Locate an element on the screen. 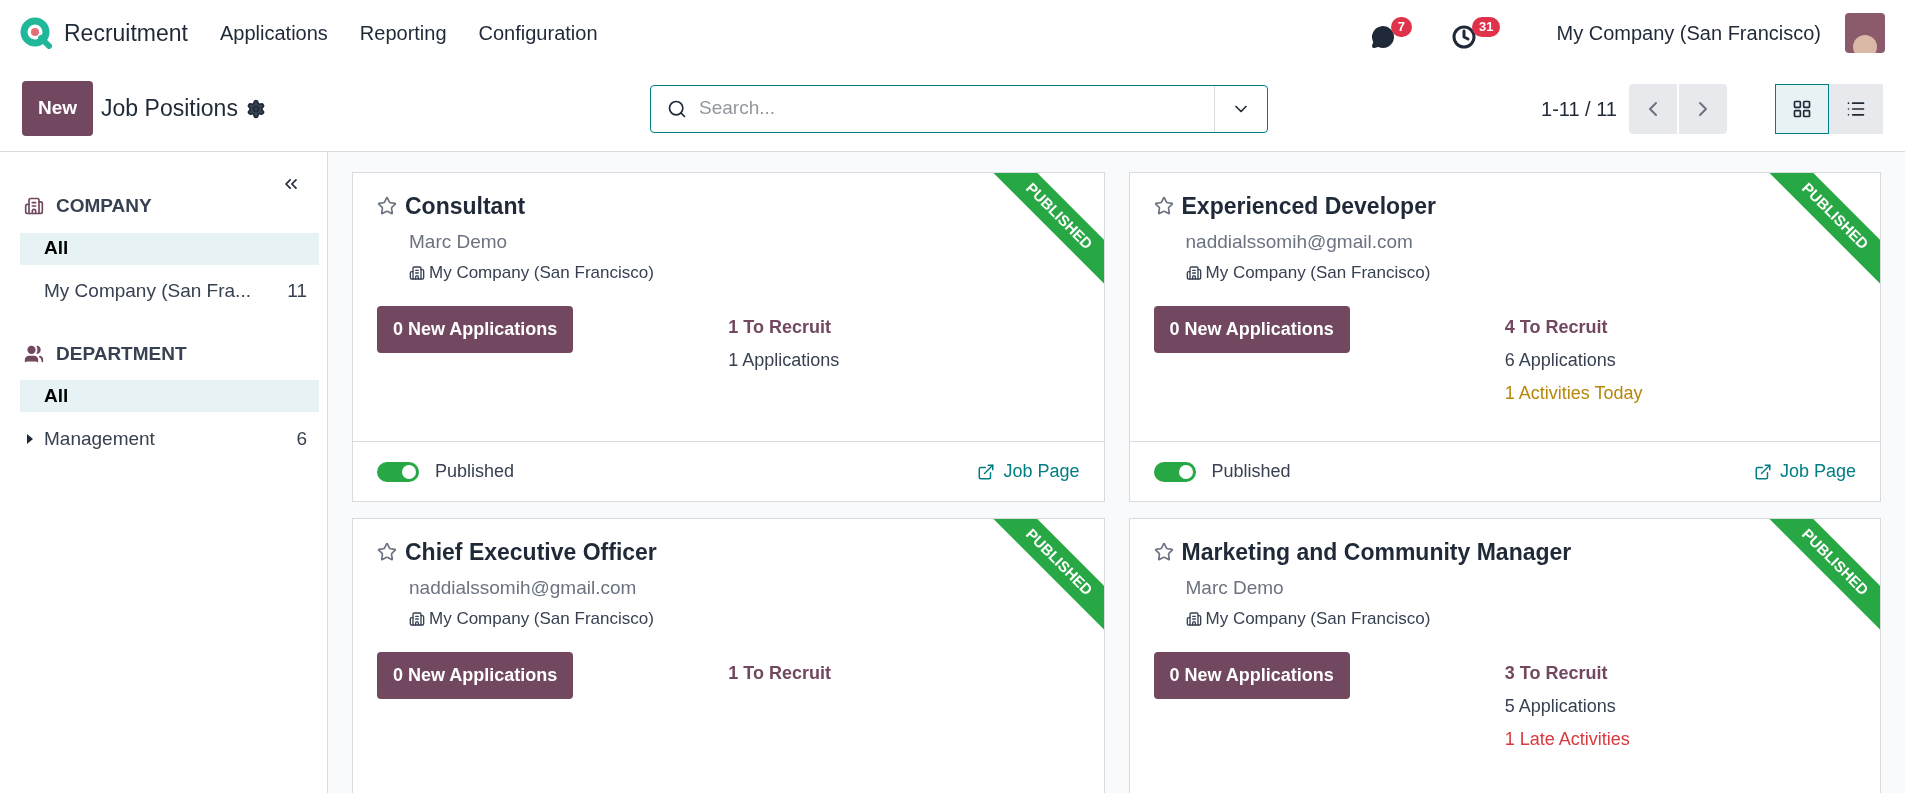 The width and height of the screenshot is (1905, 793). section-title: DEPARTMENT is located at coordinates (121, 353).